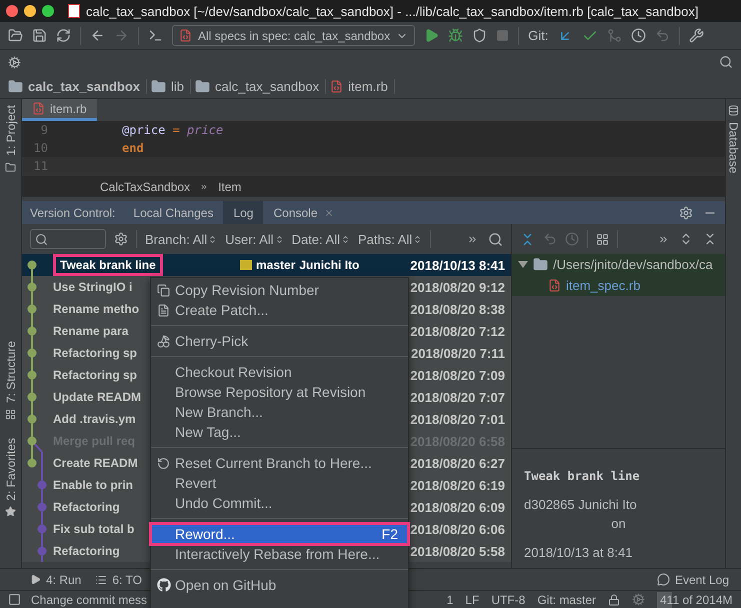 This screenshot has height=608, width=741. What do you see at coordinates (458, 485) in the screenshot?
I see `commit-date: 2018/08/20 6:19` at bounding box center [458, 485].